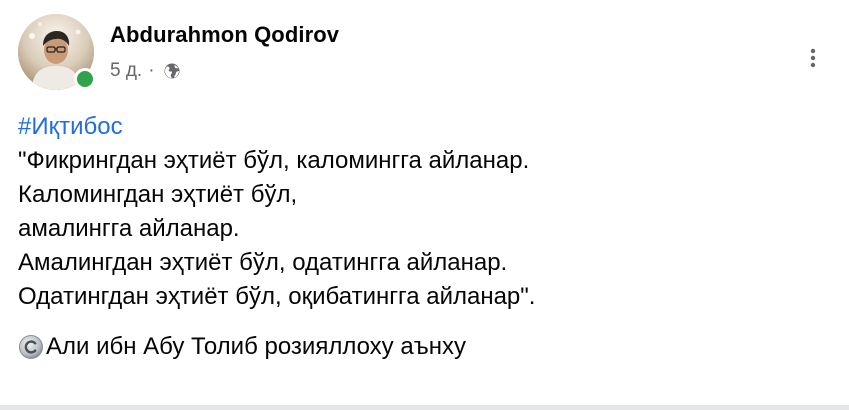 The image size is (849, 410). Describe the element at coordinates (424, 407) in the screenshot. I see `post-divider` at that location.